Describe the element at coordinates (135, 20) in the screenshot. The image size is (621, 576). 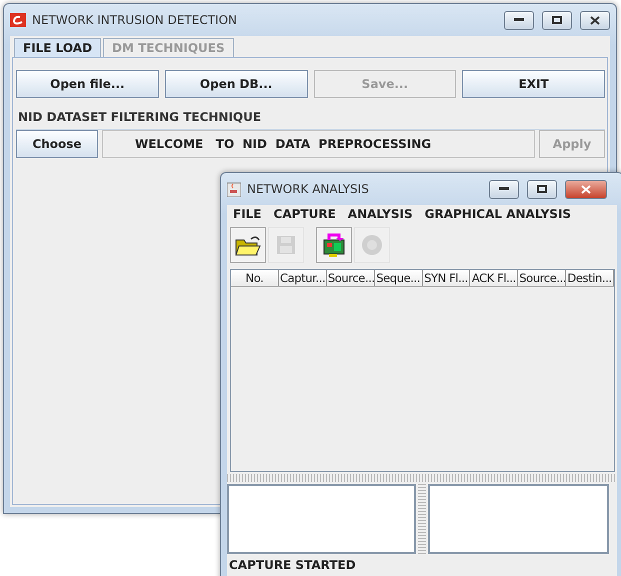
I see `window-title: NETWORK INTRUSION DETECTION` at that location.